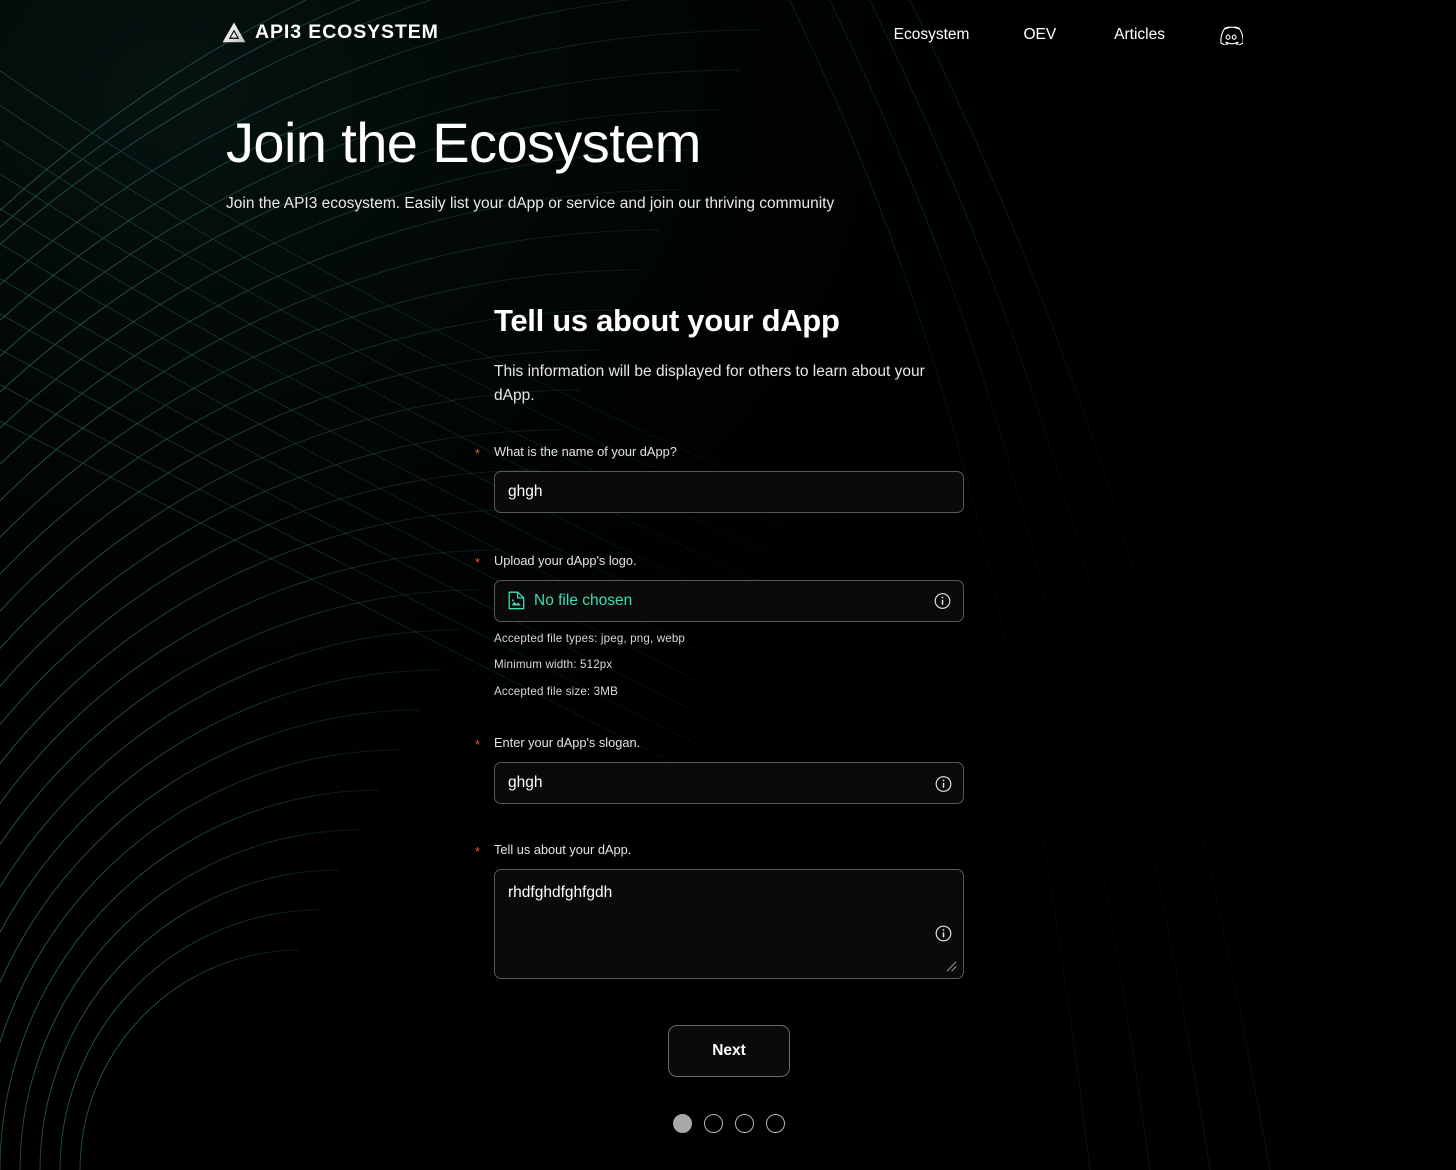  What do you see at coordinates (667, 320) in the screenshot?
I see `form-title: Tell us about your dApp` at bounding box center [667, 320].